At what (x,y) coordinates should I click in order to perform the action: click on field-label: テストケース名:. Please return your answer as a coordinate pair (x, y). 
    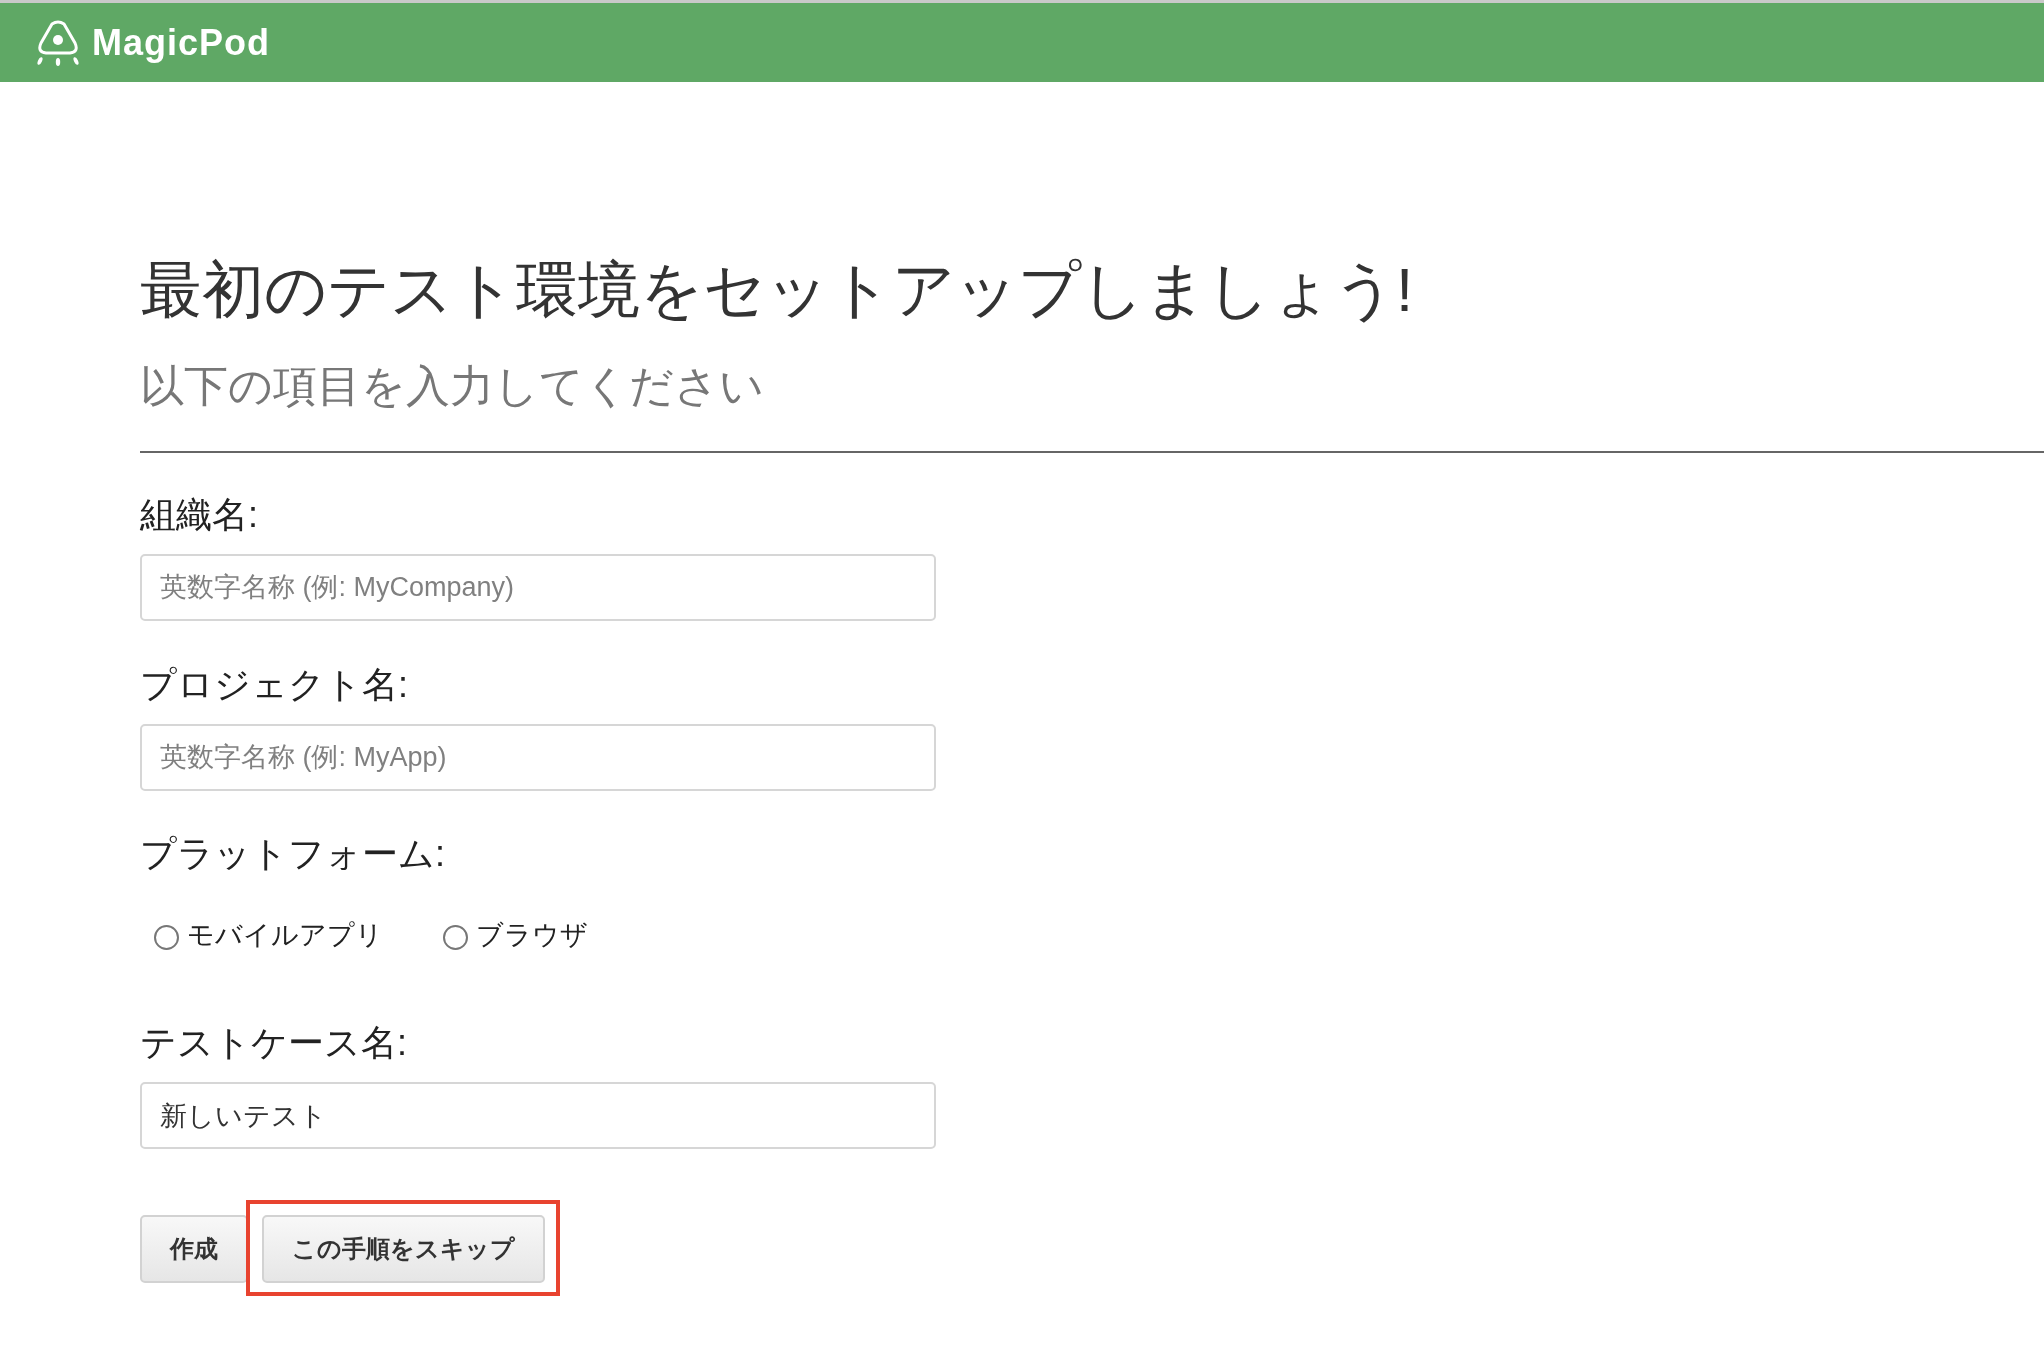
    Looking at the image, I should click on (273, 1043).